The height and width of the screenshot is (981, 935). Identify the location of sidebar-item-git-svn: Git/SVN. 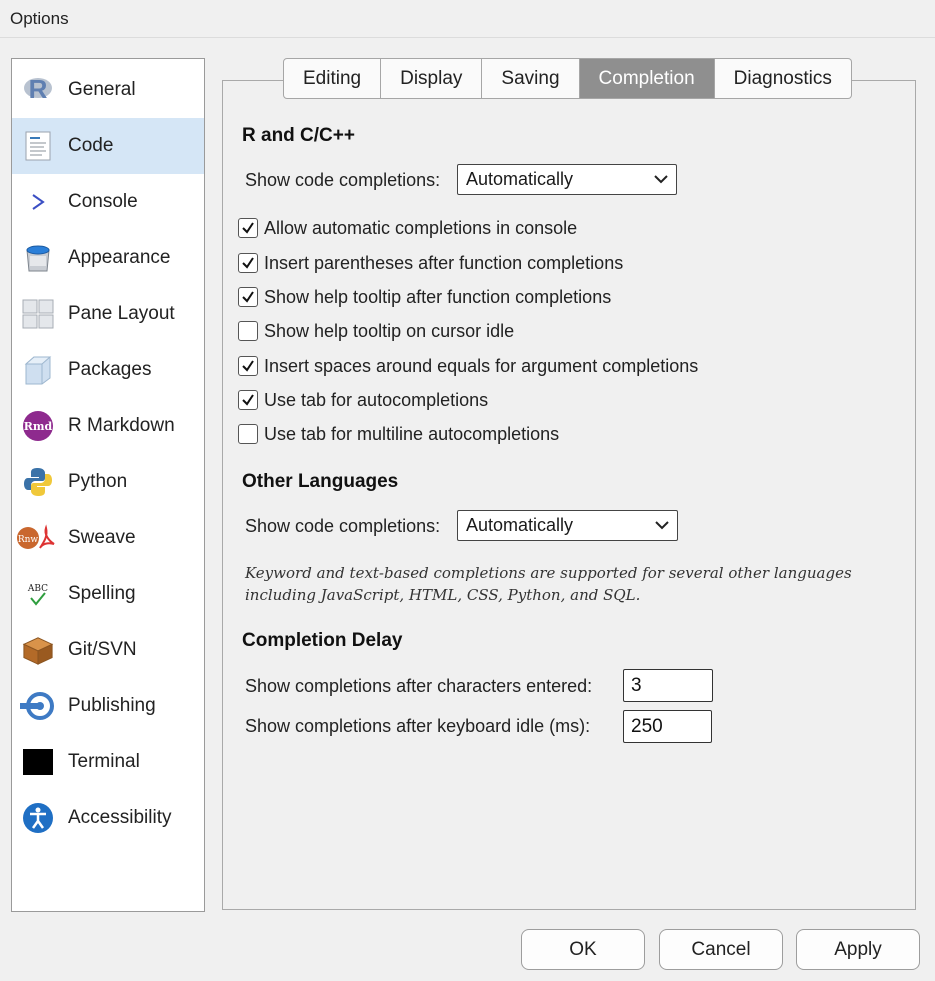
(108, 650).